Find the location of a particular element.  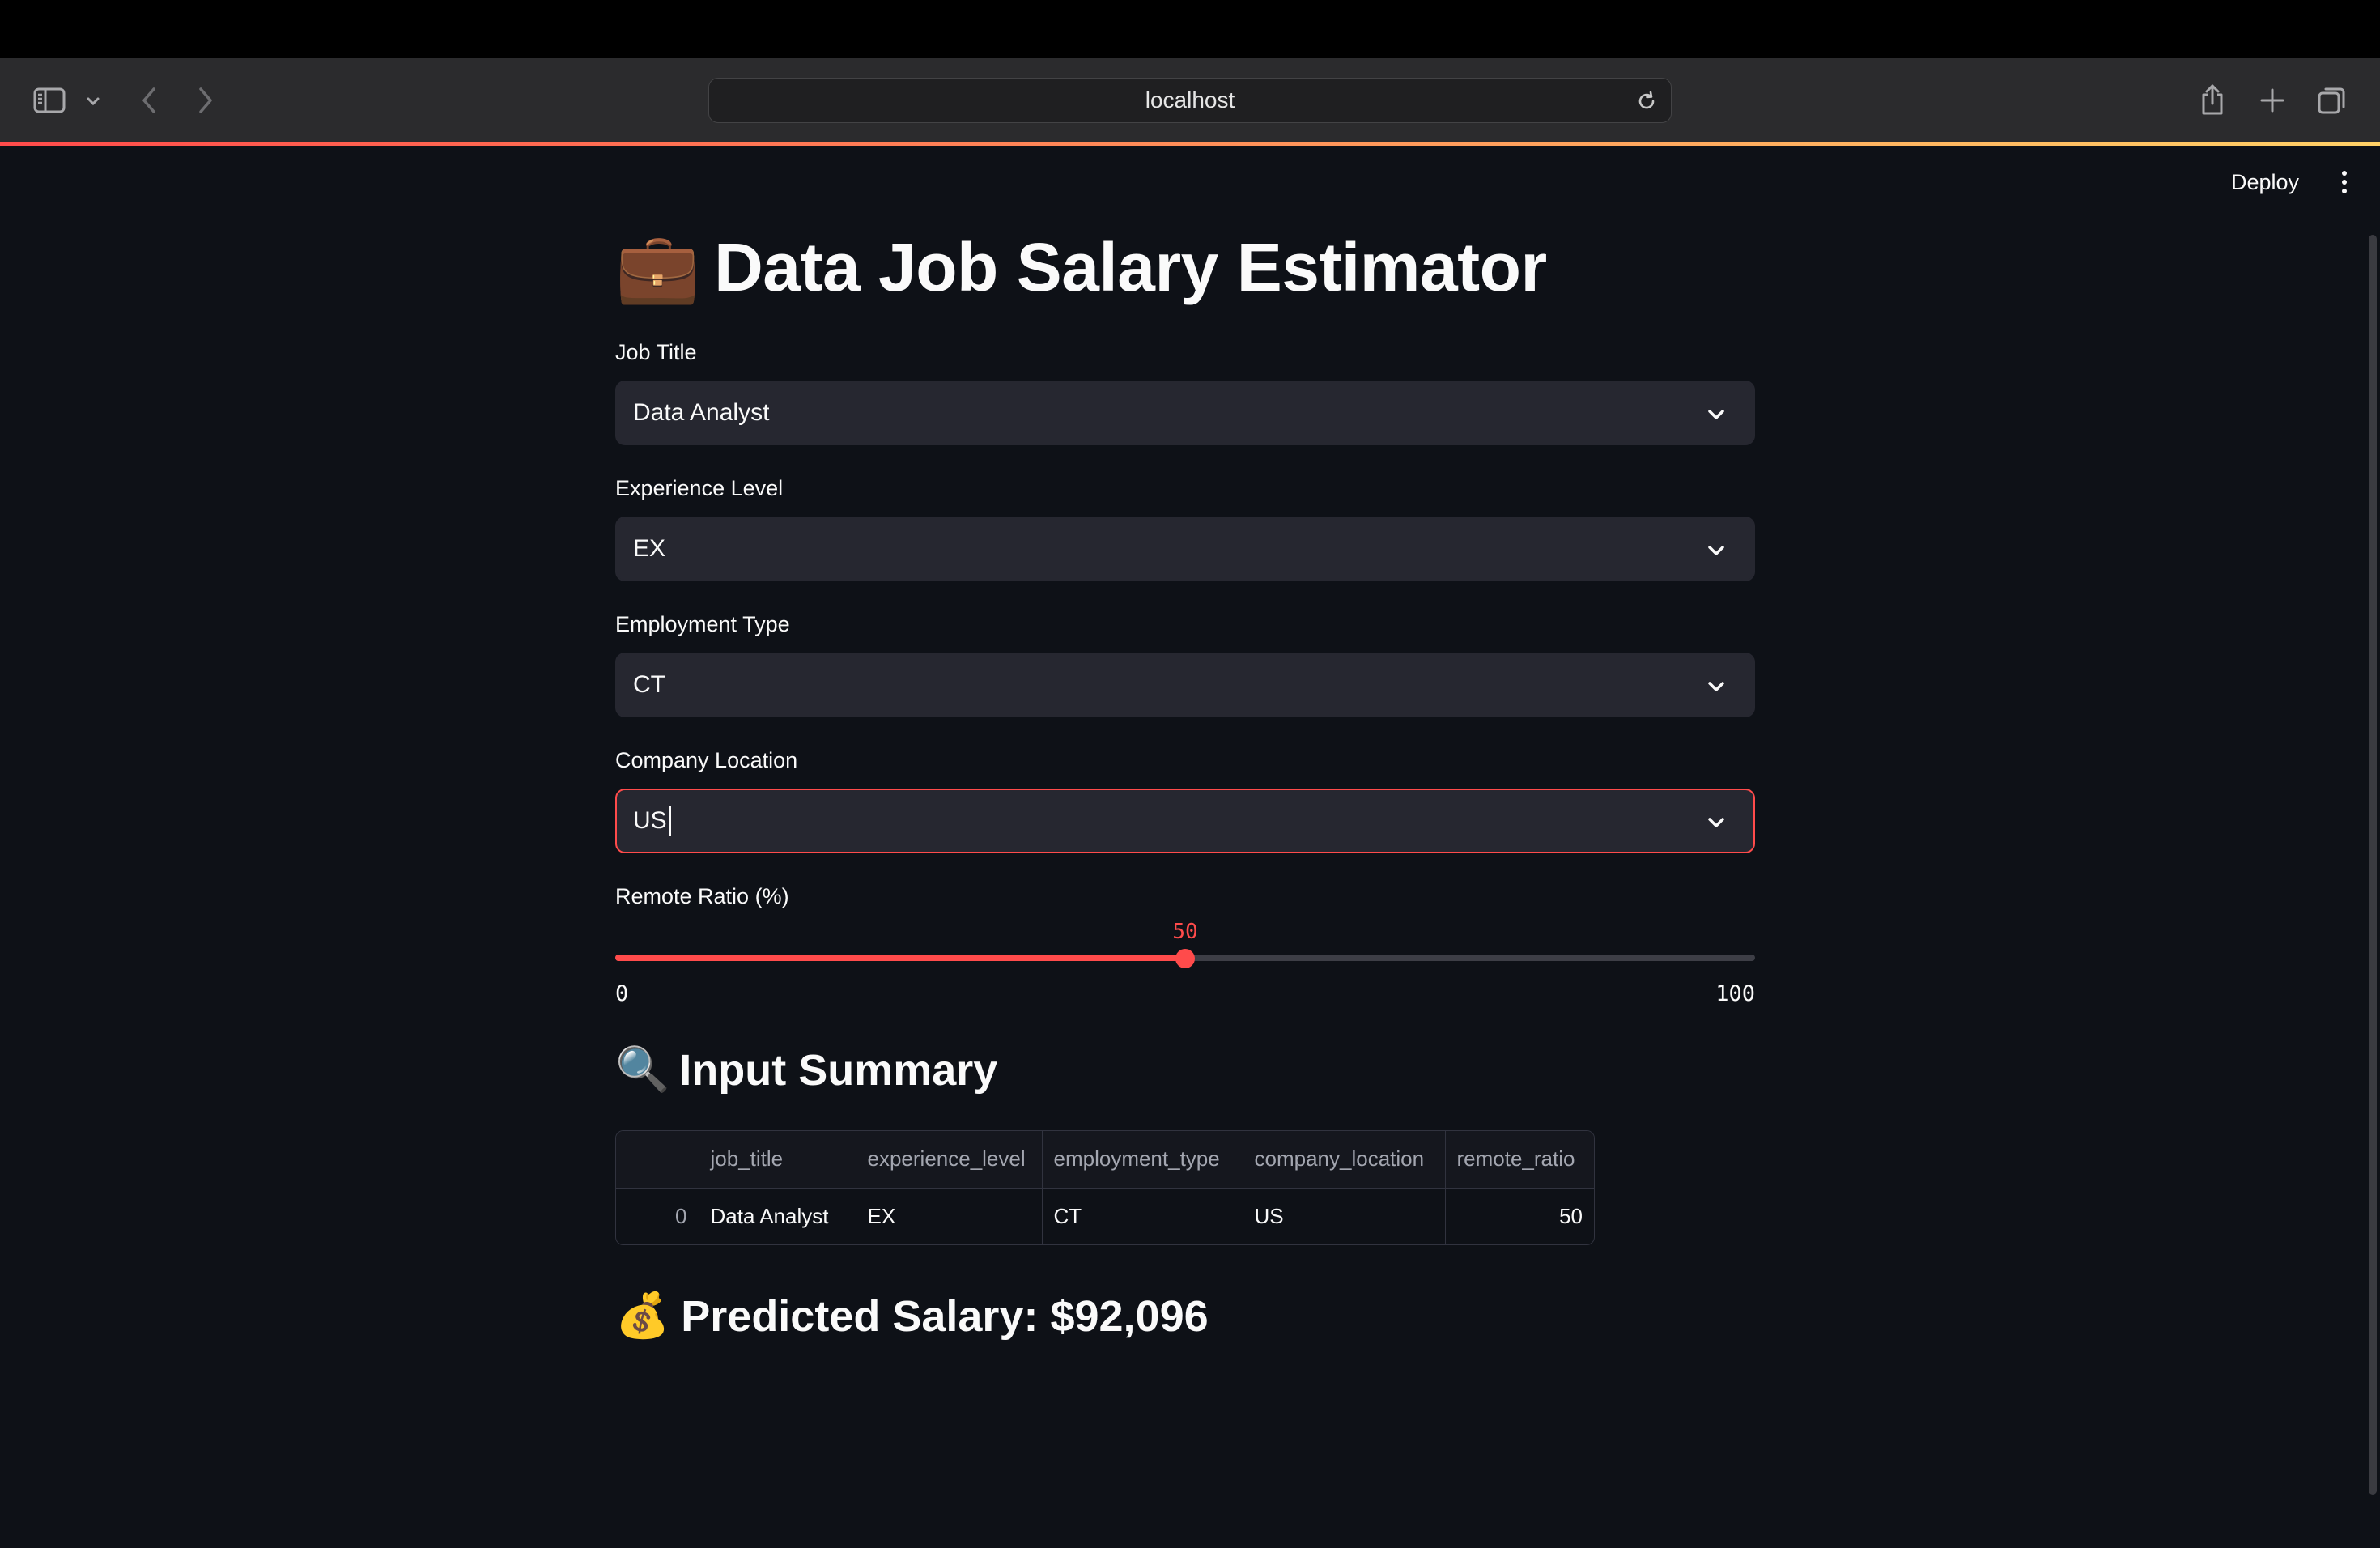

company-location-select: US is located at coordinates (1185, 821).